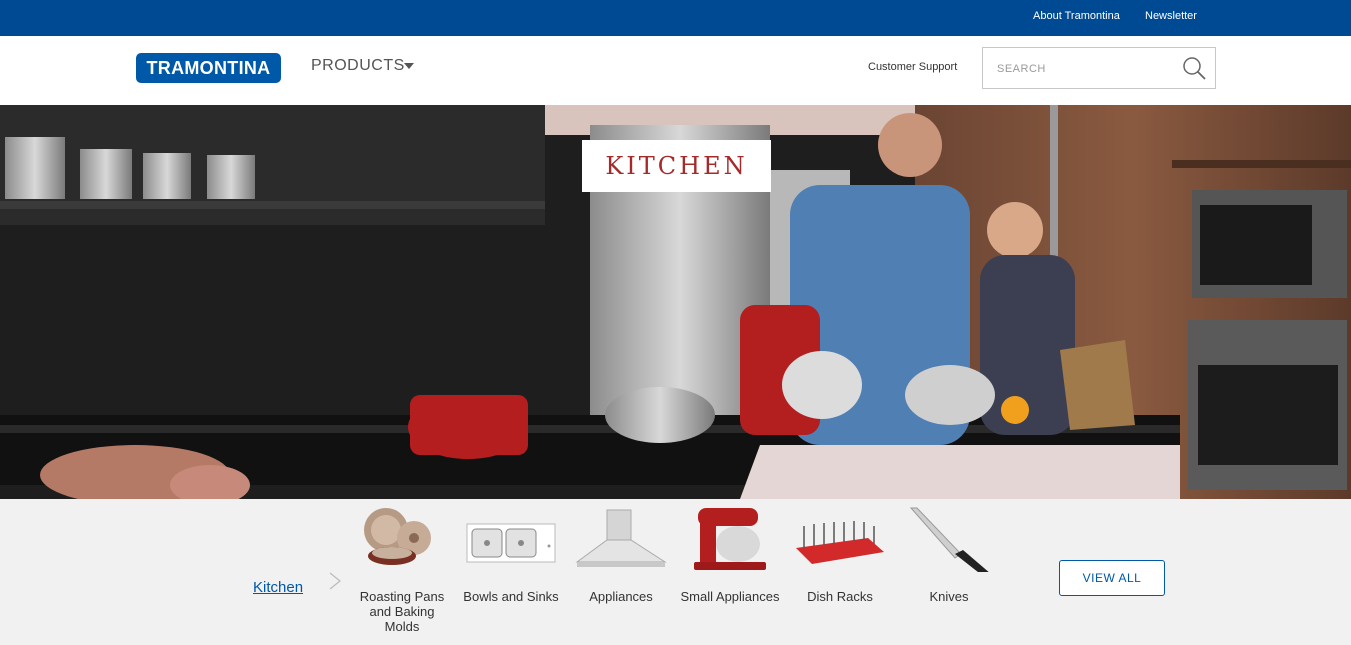  I want to click on top-bar: About Tramontina Newsletter, so click(675, 18).